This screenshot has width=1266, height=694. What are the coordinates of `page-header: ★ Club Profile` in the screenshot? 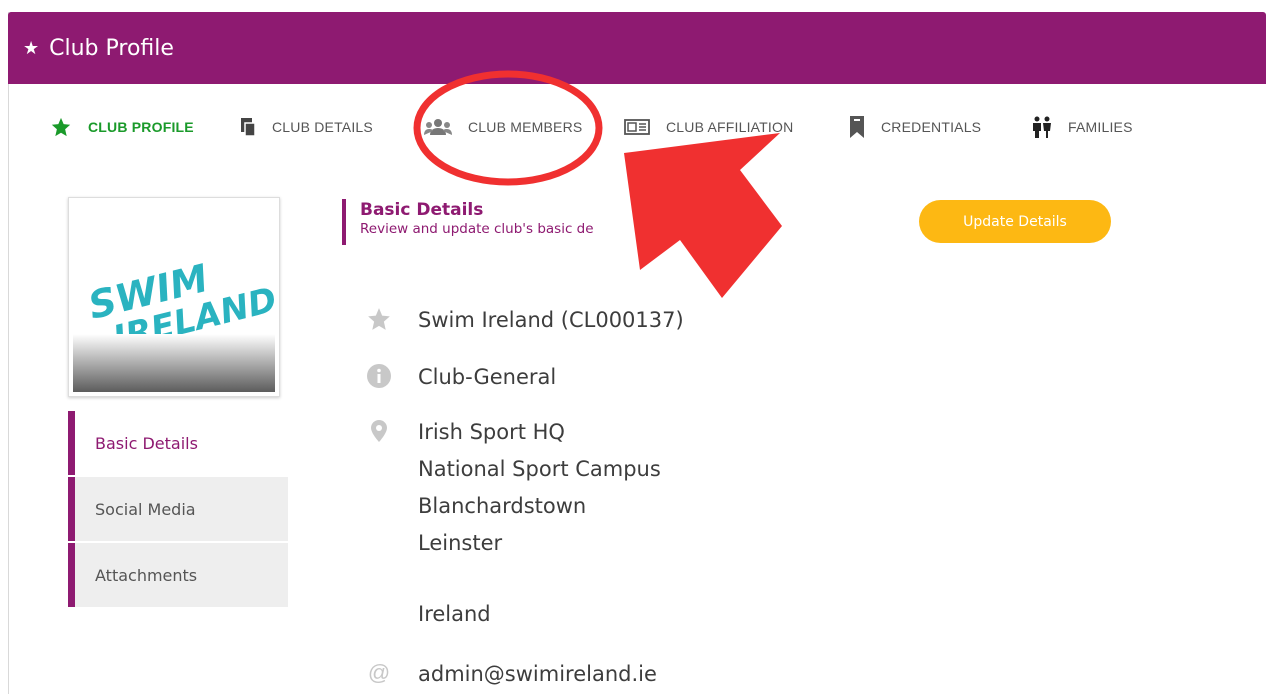 It's located at (637, 48).